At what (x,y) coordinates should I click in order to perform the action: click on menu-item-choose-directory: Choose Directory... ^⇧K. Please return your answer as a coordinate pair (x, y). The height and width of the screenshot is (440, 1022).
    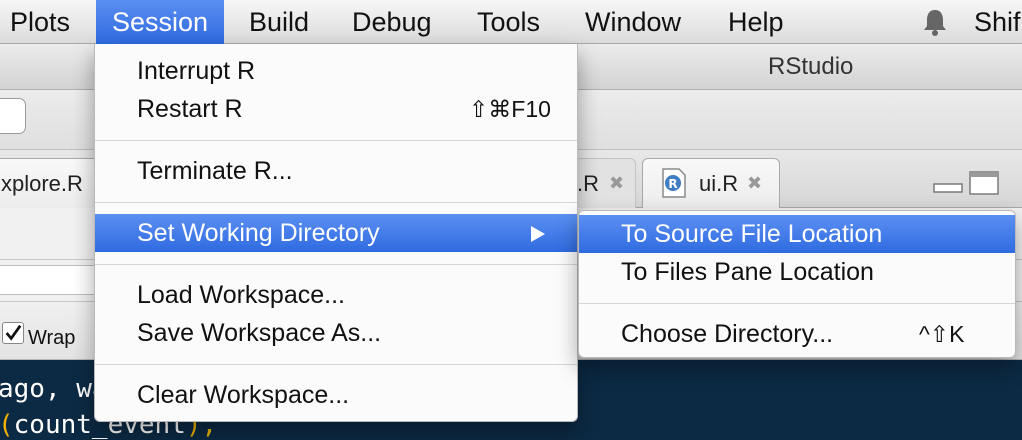
    Looking at the image, I should click on (797, 334).